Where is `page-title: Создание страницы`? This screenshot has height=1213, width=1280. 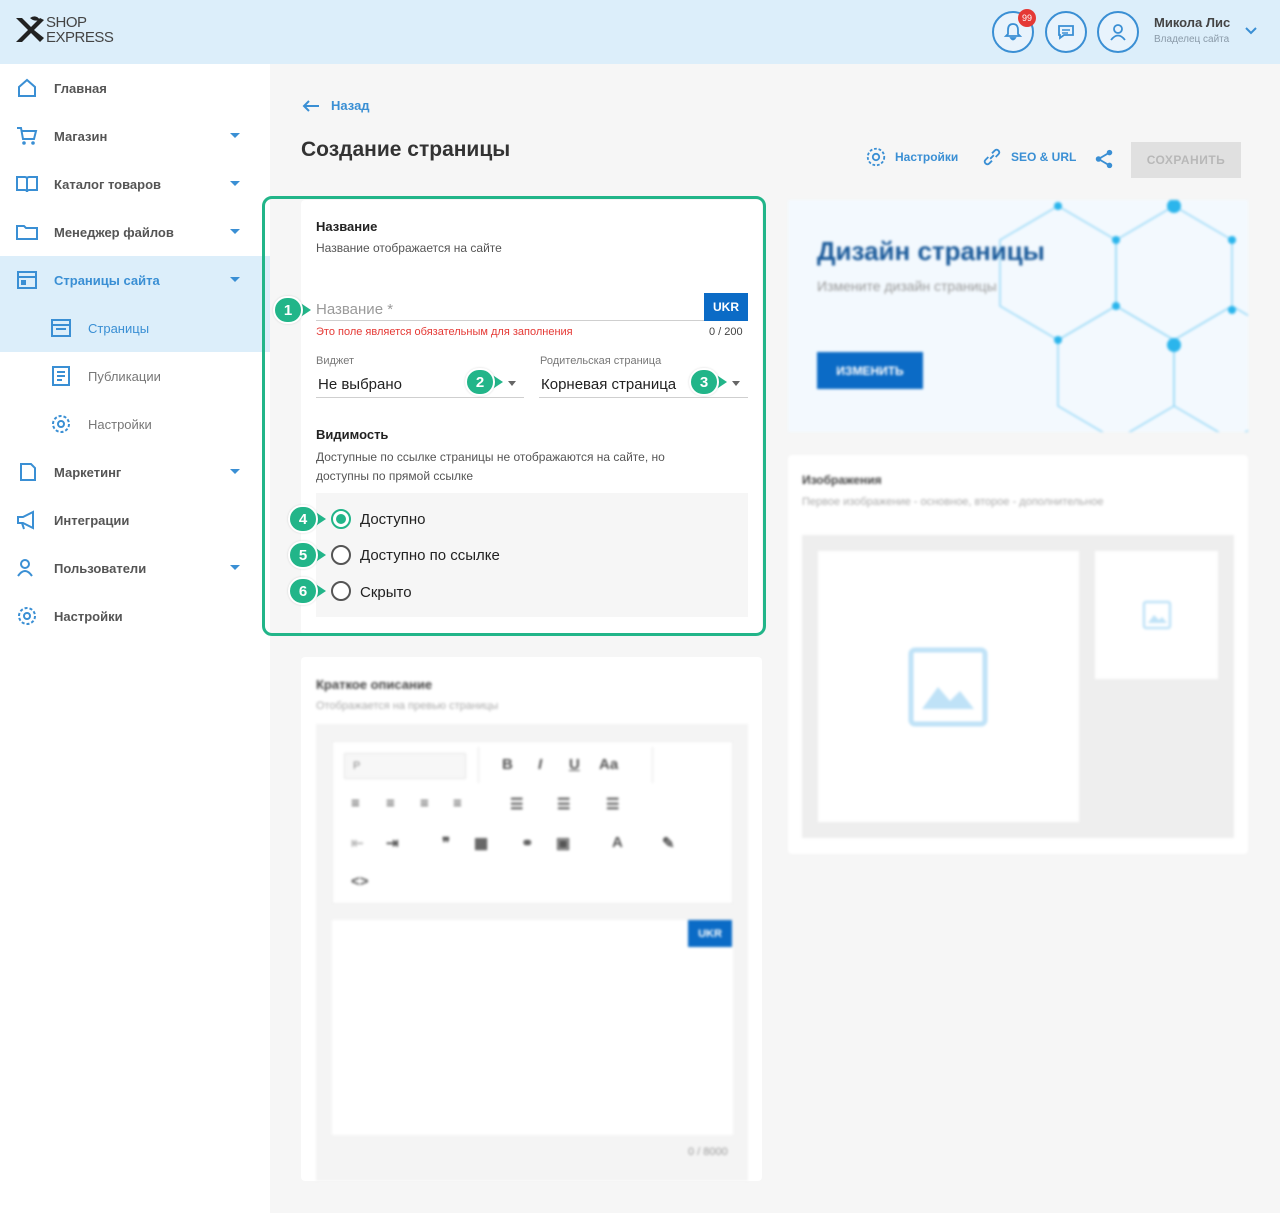
page-title: Создание страницы is located at coordinates (406, 149).